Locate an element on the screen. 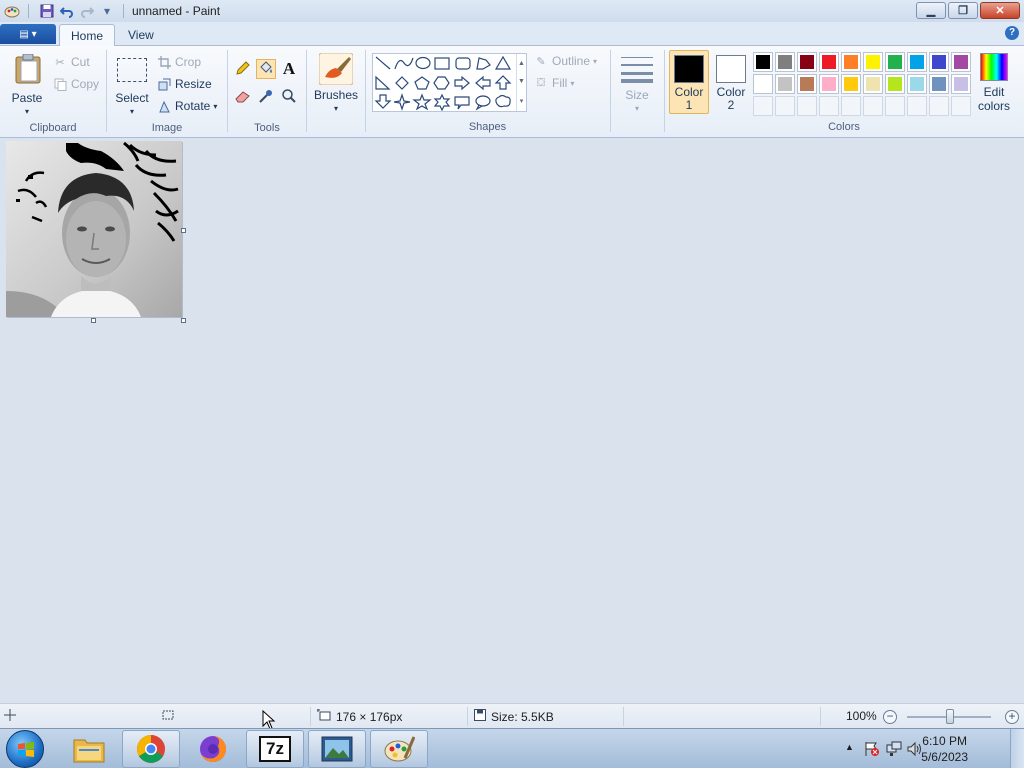  taskbar-photo-viewer is located at coordinates (337, 749).